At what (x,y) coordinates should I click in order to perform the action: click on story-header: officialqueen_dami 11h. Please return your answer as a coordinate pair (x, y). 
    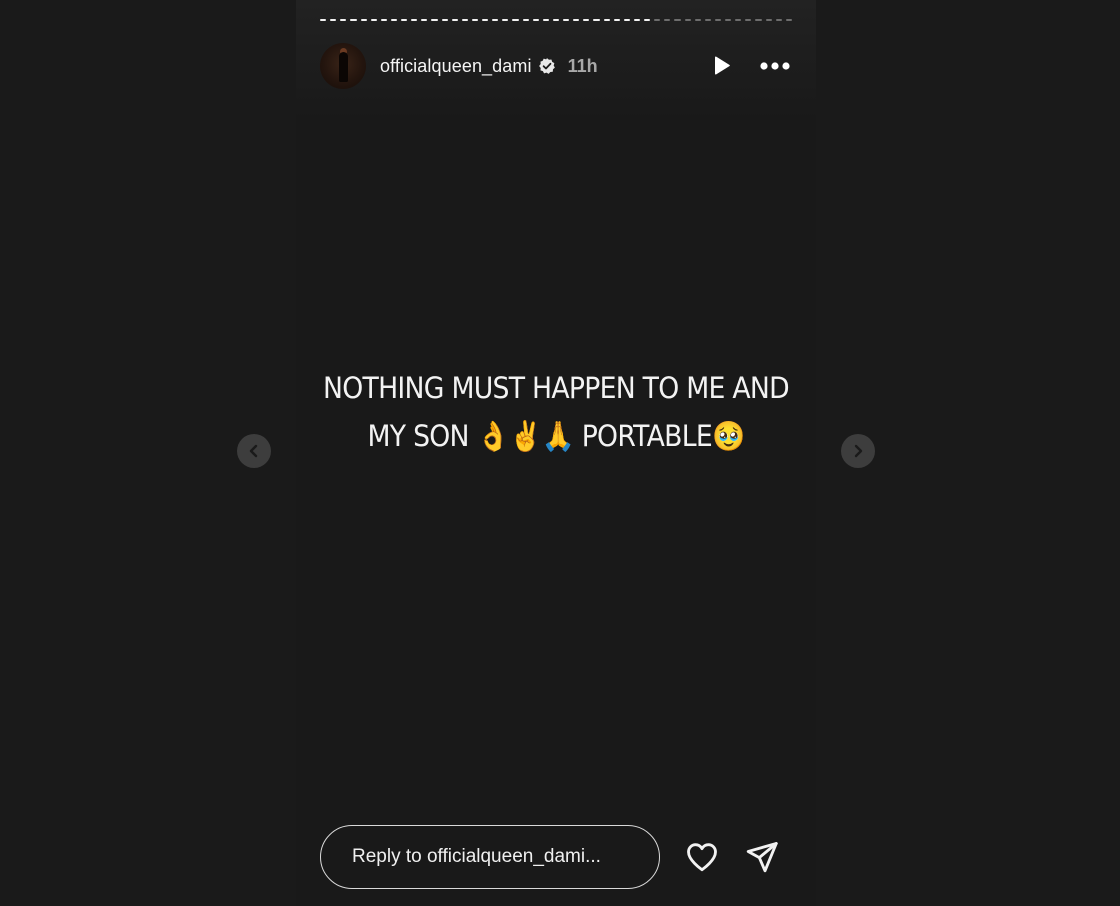
    Looking at the image, I should click on (556, 66).